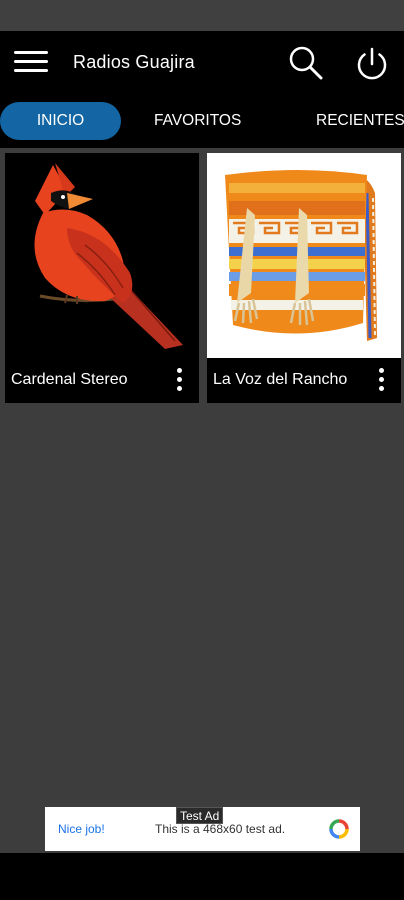 Image resolution: width=404 pixels, height=900 pixels. I want to click on ad-label: Test Ad, so click(200, 815).